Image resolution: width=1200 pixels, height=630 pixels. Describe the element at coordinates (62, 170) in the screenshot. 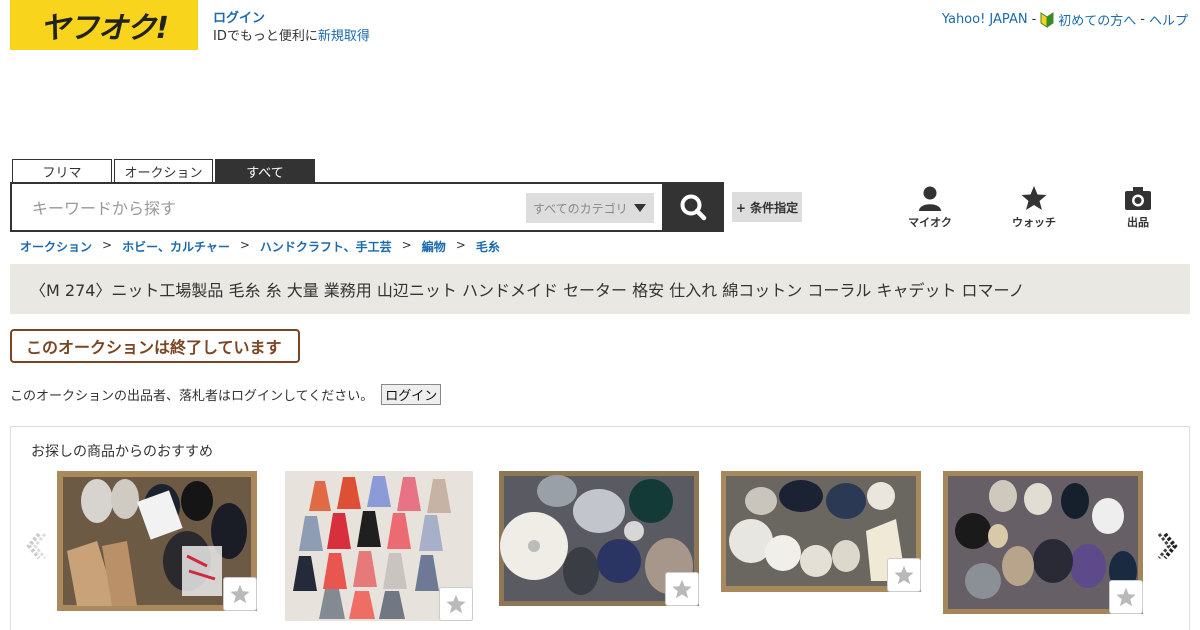

I see `tab-flea-market: フリマ` at that location.